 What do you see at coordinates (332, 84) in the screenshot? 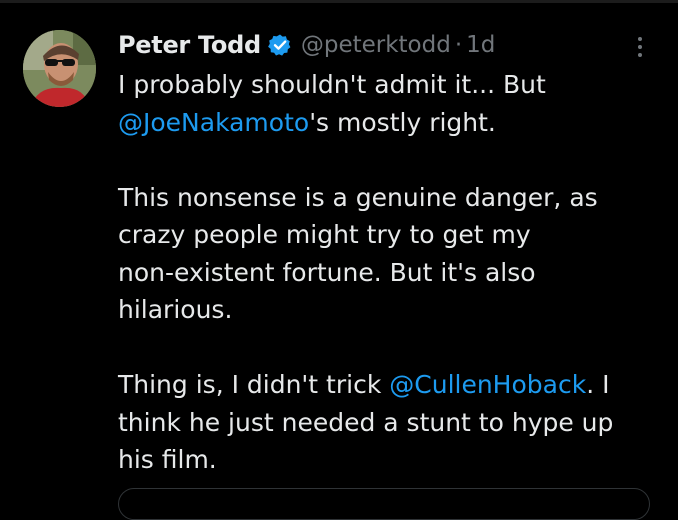
I see `text-line: I probably shouldn't admit it... But` at bounding box center [332, 84].